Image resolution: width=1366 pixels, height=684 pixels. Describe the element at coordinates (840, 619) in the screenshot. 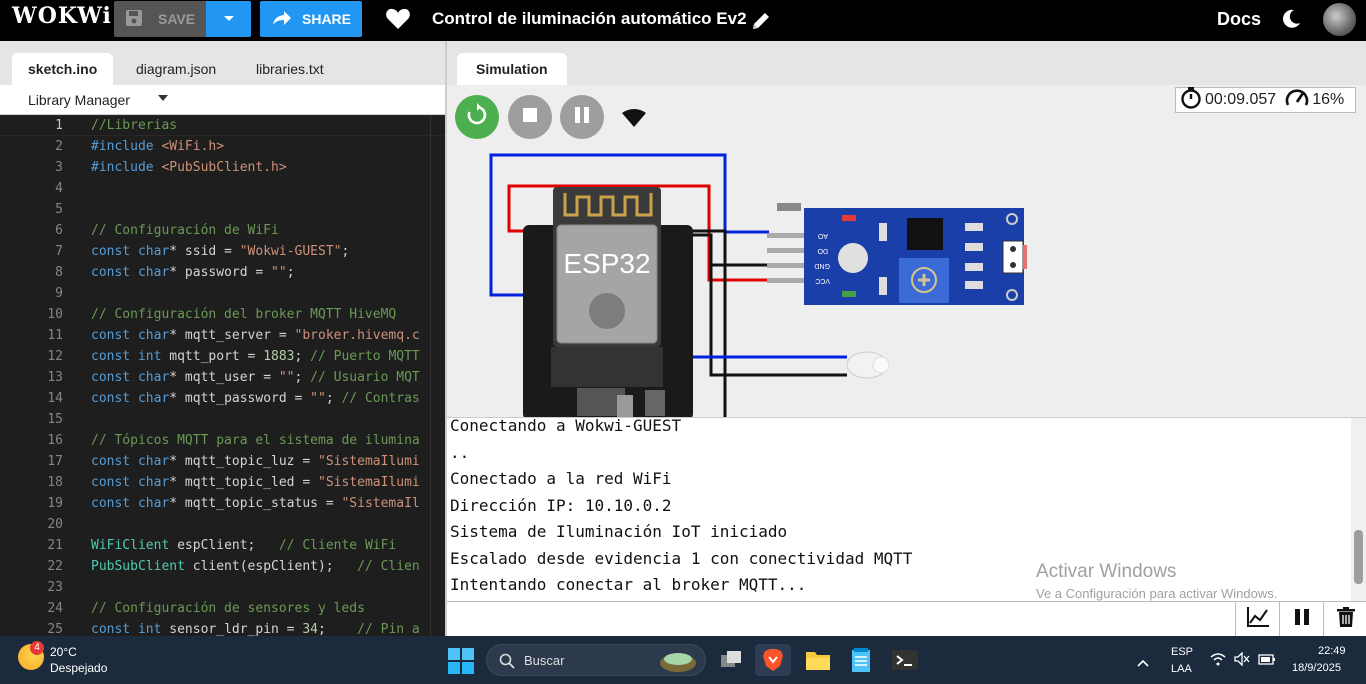

I see `serial-input` at that location.